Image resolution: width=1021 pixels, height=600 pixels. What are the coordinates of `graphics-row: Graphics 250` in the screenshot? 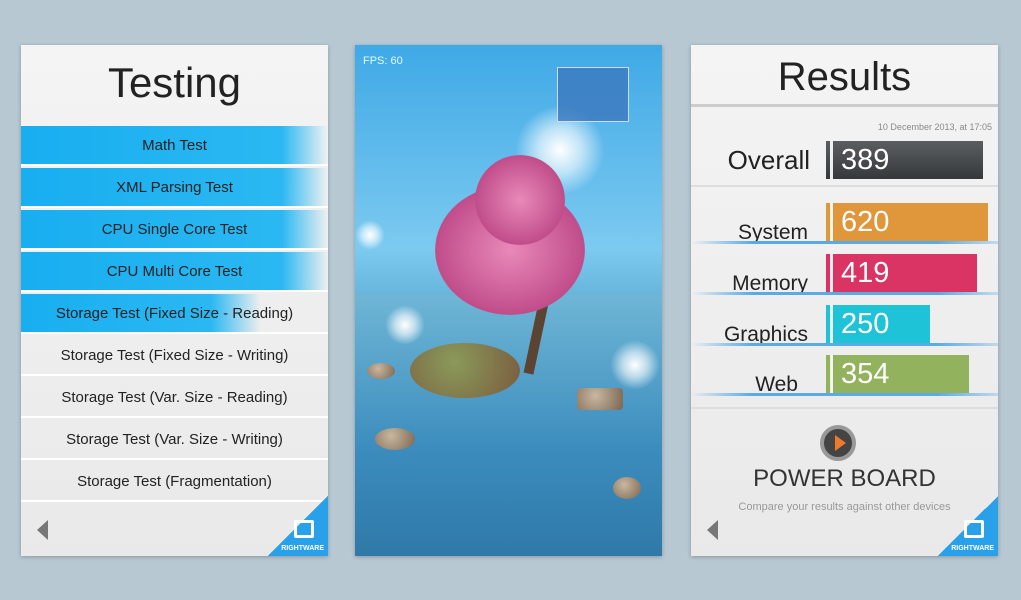 It's located at (844, 325).